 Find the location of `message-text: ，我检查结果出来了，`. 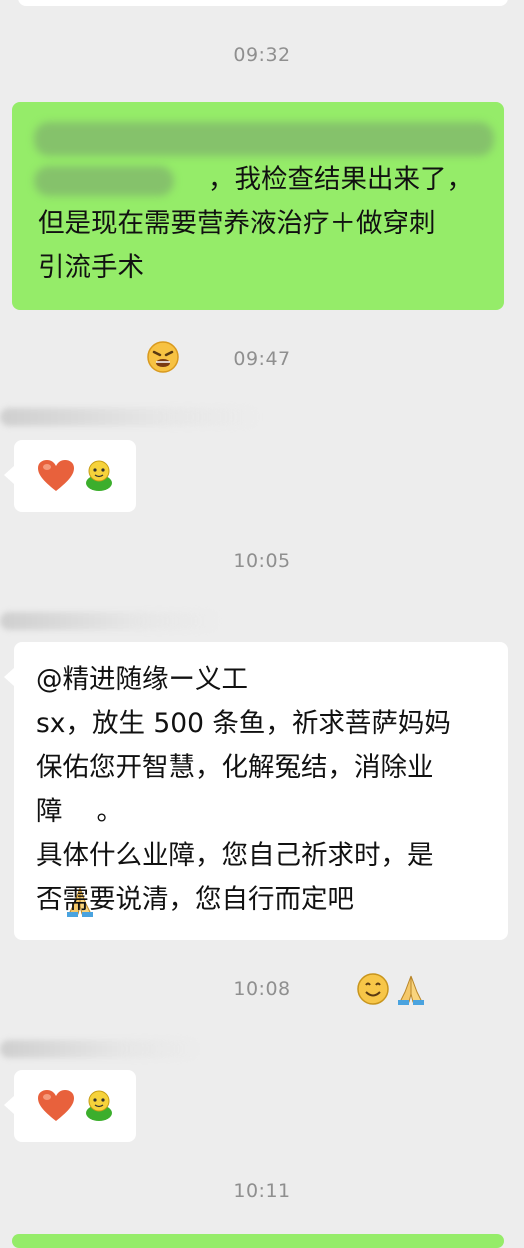

message-text: ，我检查结果出来了， is located at coordinates (340, 179).